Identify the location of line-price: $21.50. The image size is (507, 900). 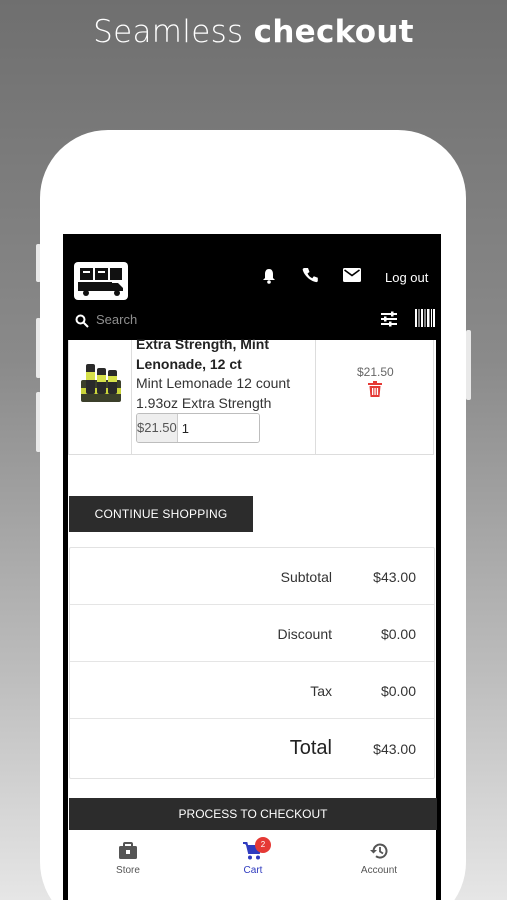
(375, 372).